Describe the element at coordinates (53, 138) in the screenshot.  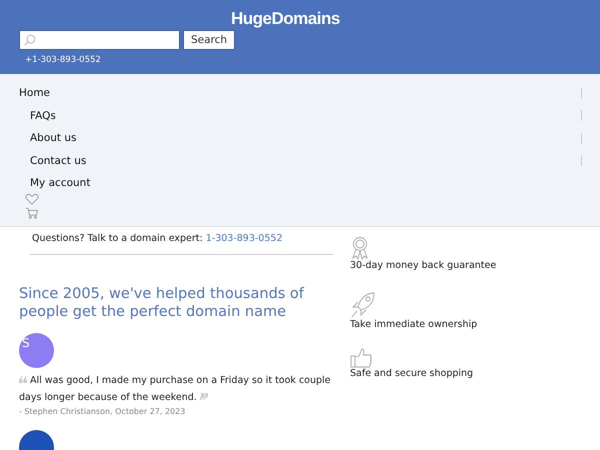
I see `nav-link: About us` at that location.